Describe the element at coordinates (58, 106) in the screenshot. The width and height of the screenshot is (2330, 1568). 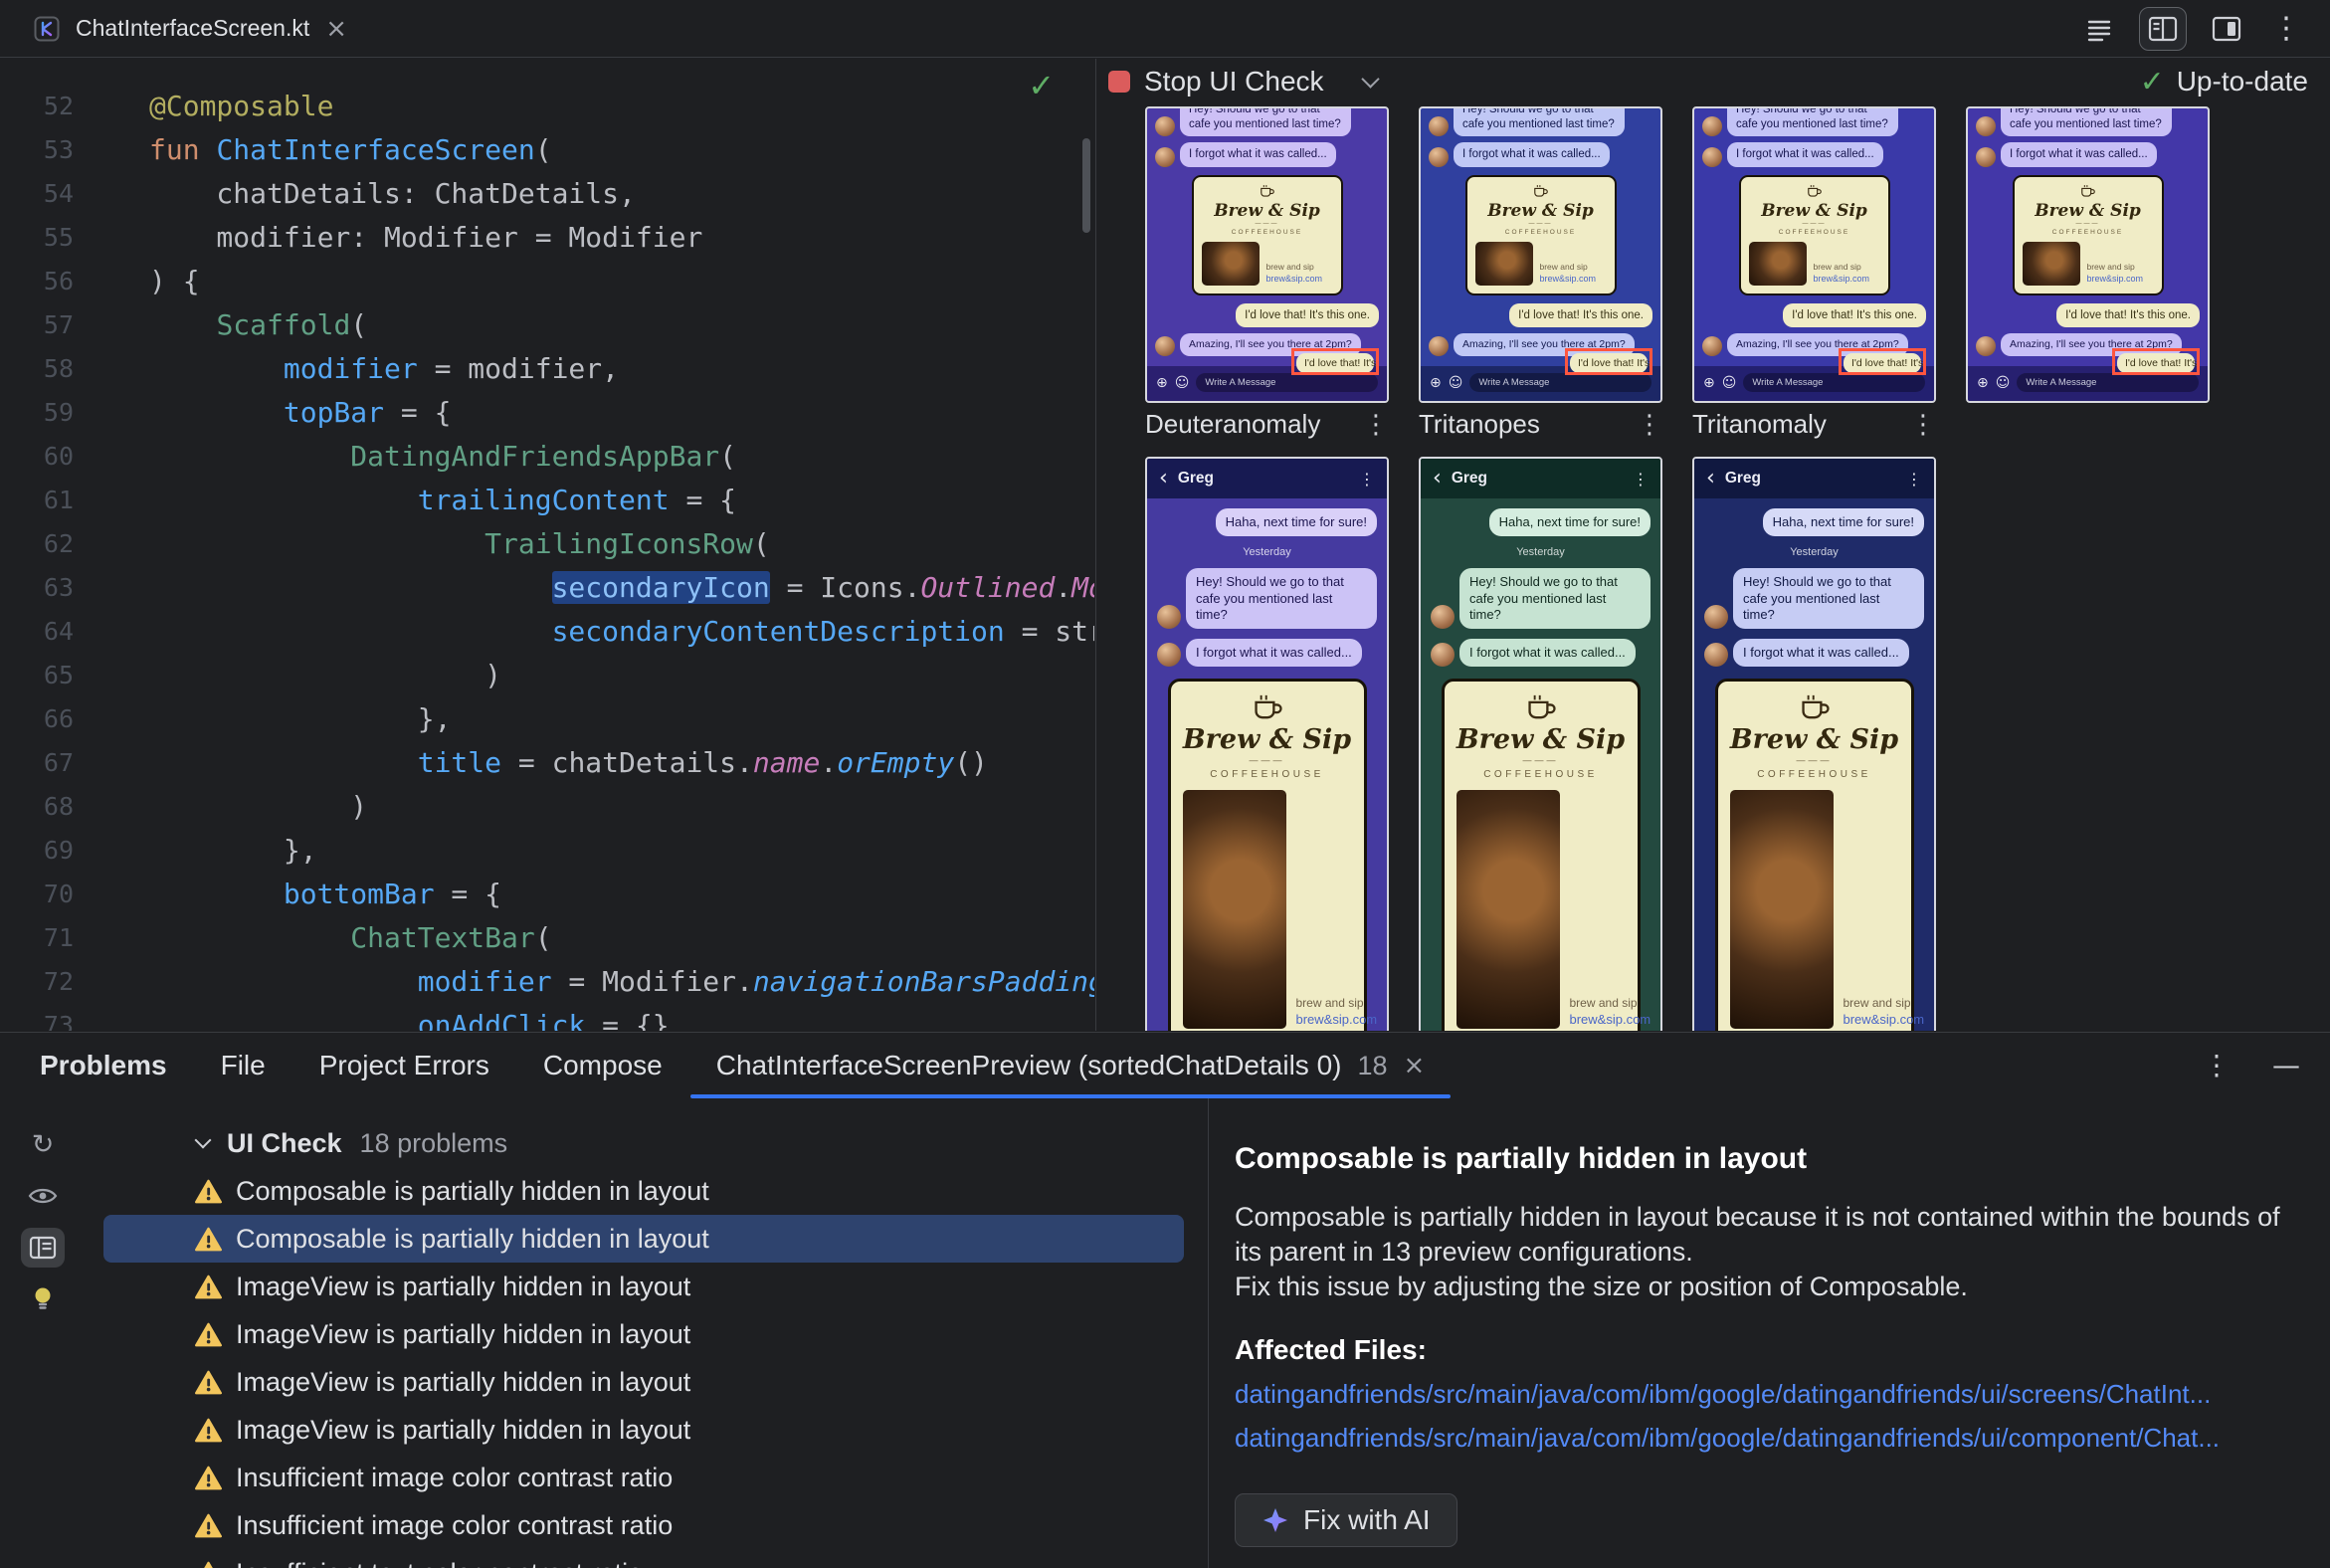
I see `line-number: 52` at that location.